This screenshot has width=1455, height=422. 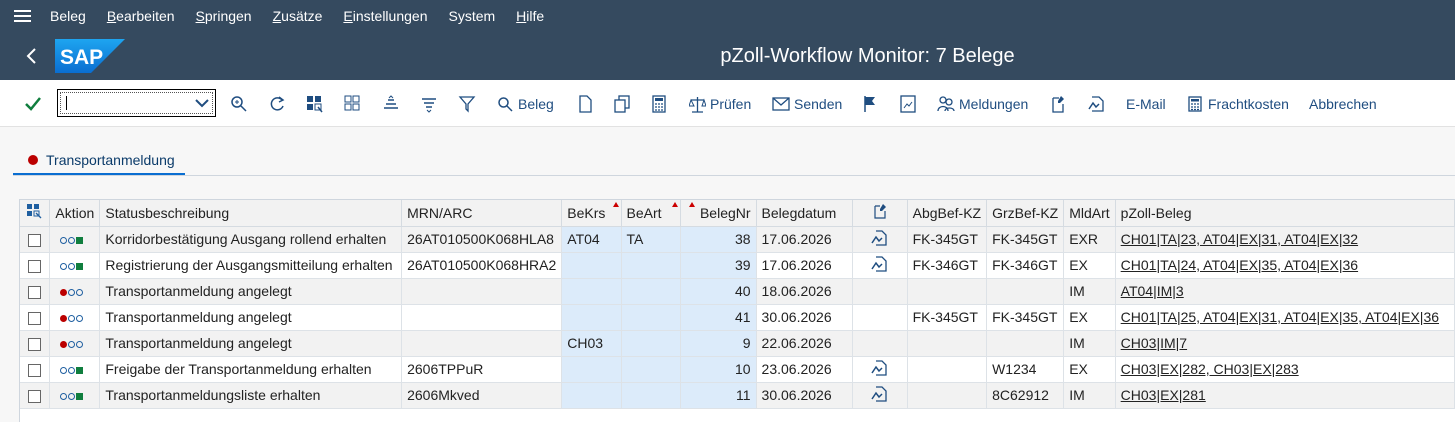 What do you see at coordinates (353, 104) in the screenshot?
I see `deselect-all-icon` at bounding box center [353, 104].